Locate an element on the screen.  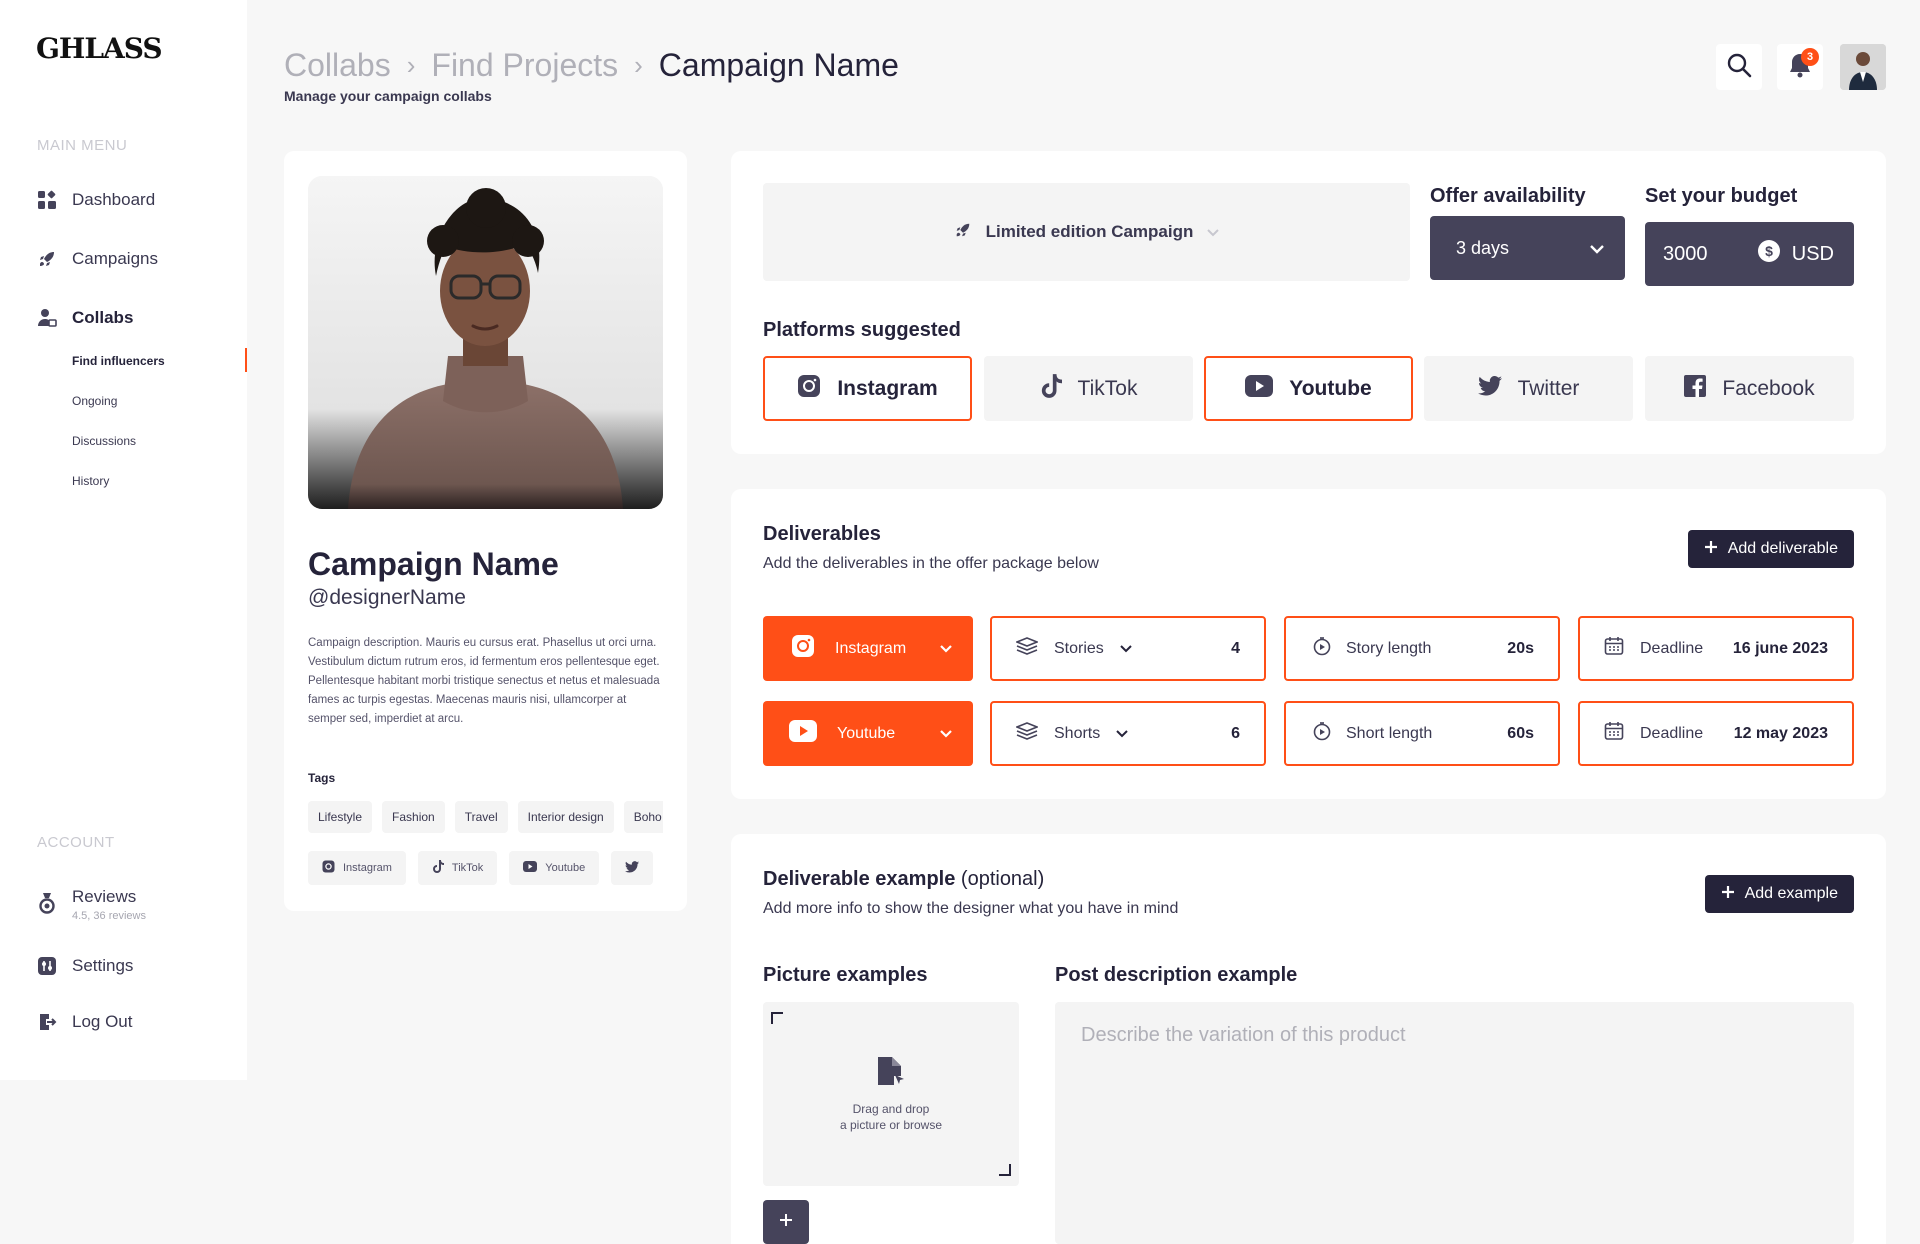
deliverable-platform-value: Youtube is located at coordinates (866, 733).